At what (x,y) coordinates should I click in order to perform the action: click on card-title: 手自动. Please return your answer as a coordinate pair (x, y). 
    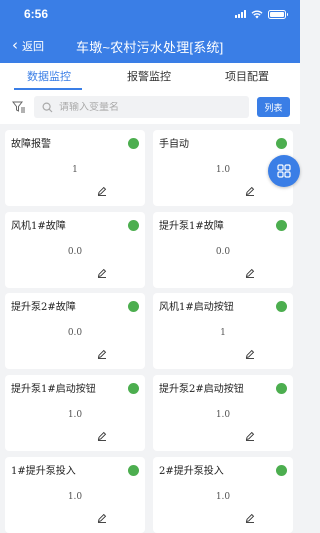
    Looking at the image, I should click on (174, 144).